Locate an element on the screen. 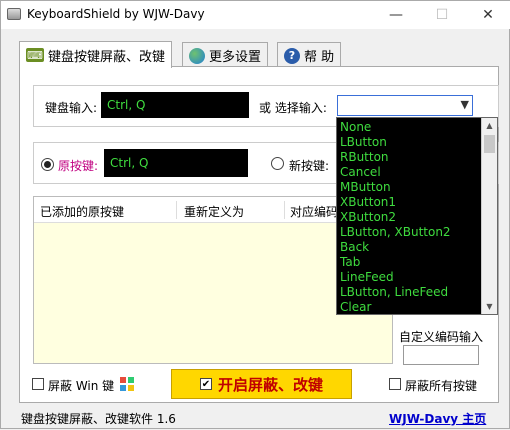 The height and width of the screenshot is (430, 510). dropdown-item: LButton, XButton2 is located at coordinates (395, 232).